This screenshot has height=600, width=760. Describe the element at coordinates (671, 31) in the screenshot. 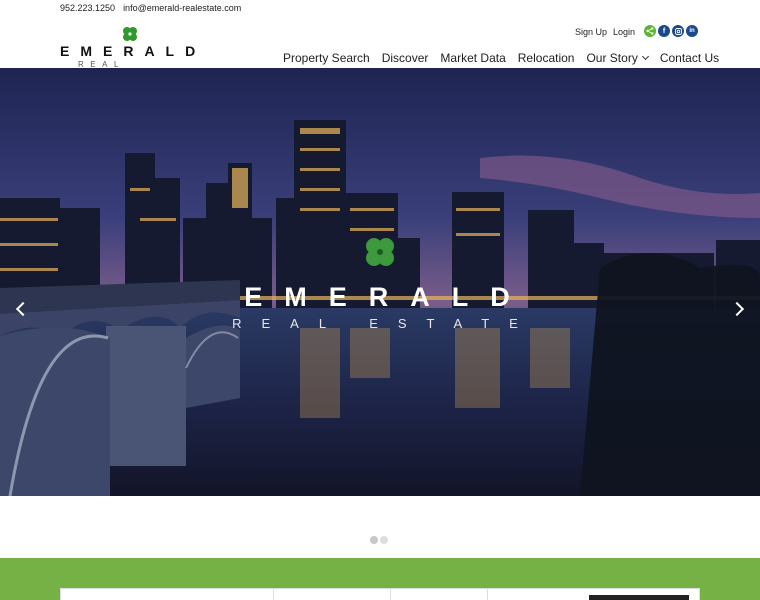

I see `social-links: f in` at that location.